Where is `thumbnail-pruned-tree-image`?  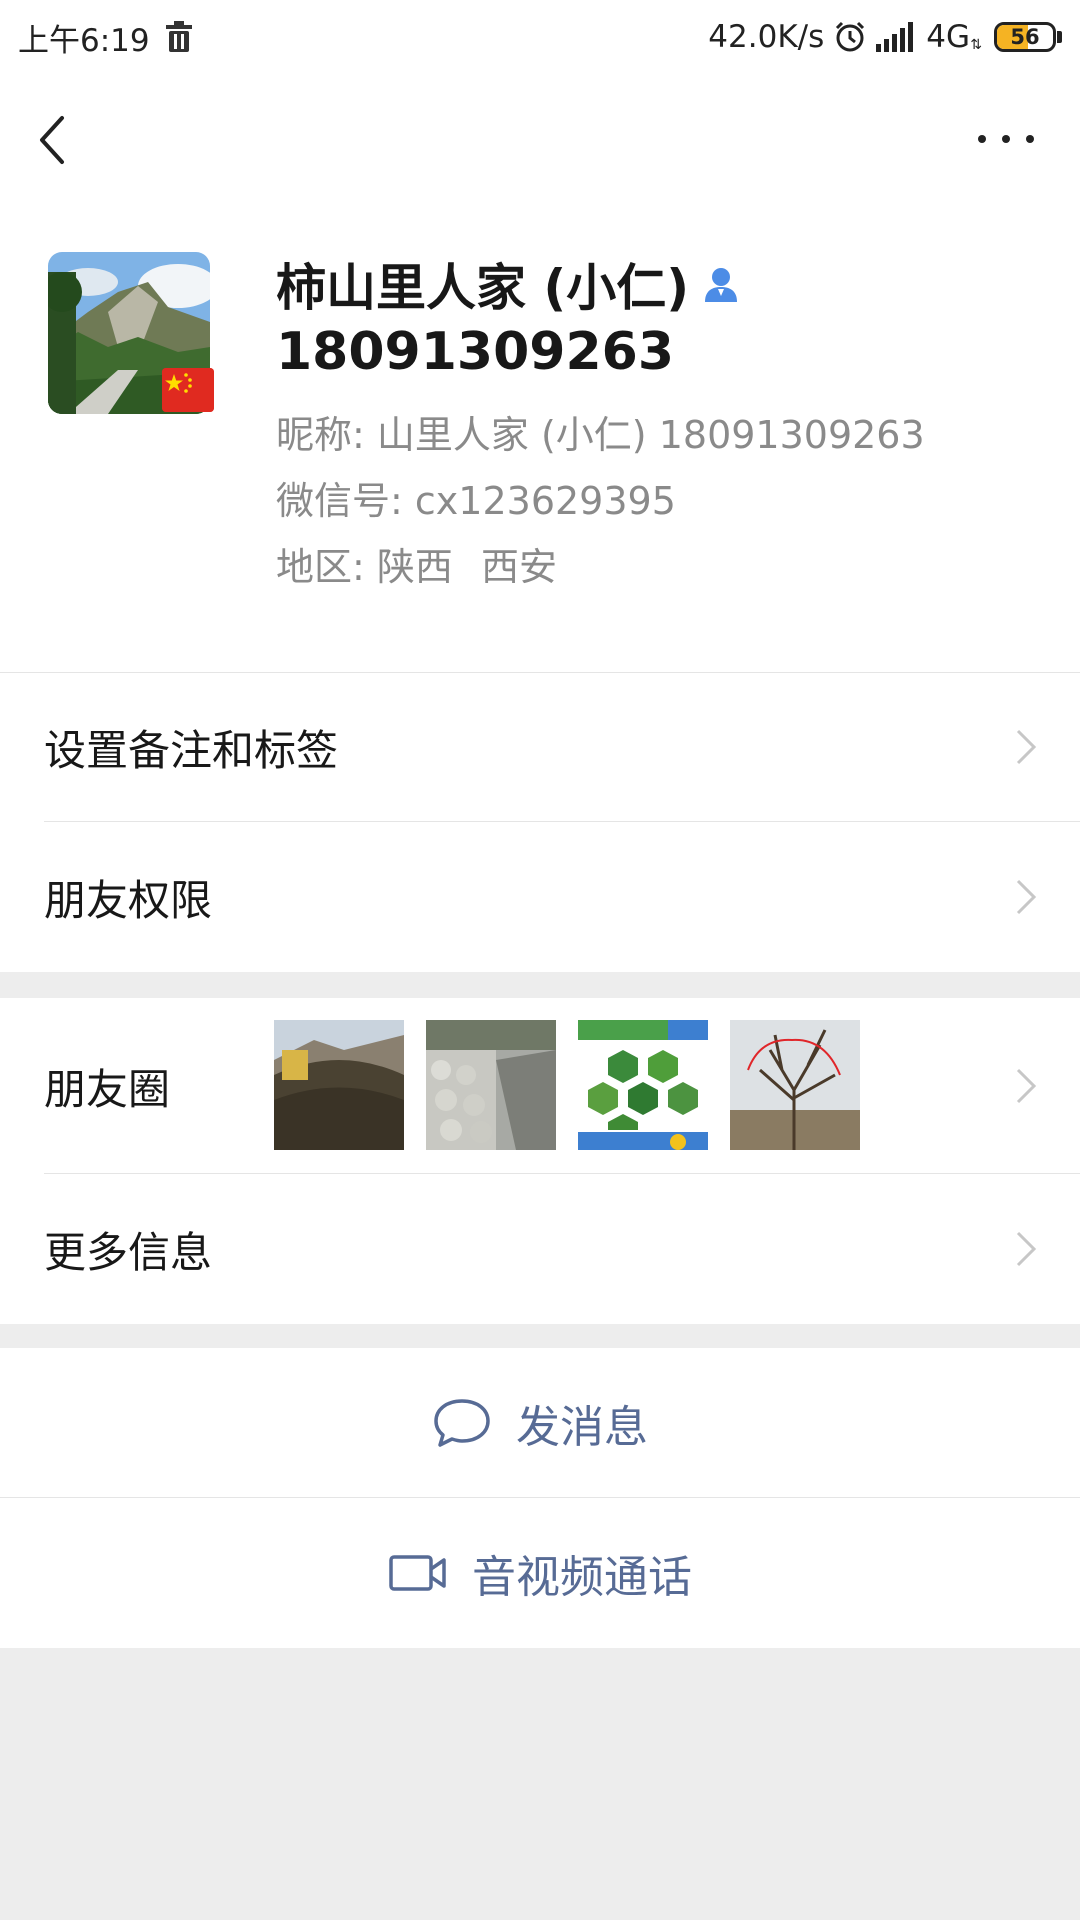
thumbnail-pruned-tree-image is located at coordinates (795, 1085).